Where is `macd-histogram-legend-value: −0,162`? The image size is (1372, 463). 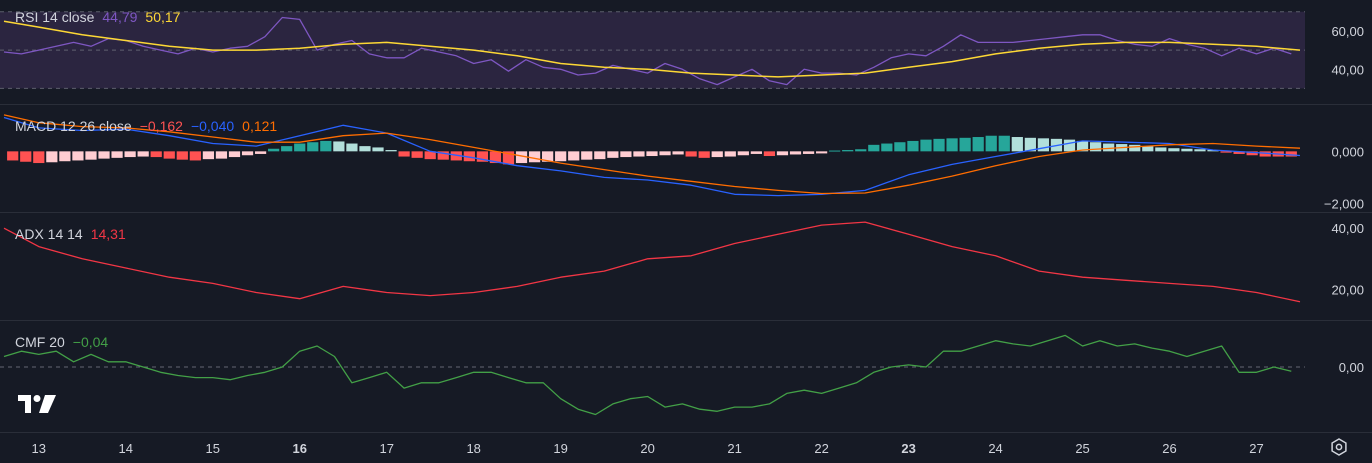
macd-histogram-legend-value: −0,162 is located at coordinates (161, 126).